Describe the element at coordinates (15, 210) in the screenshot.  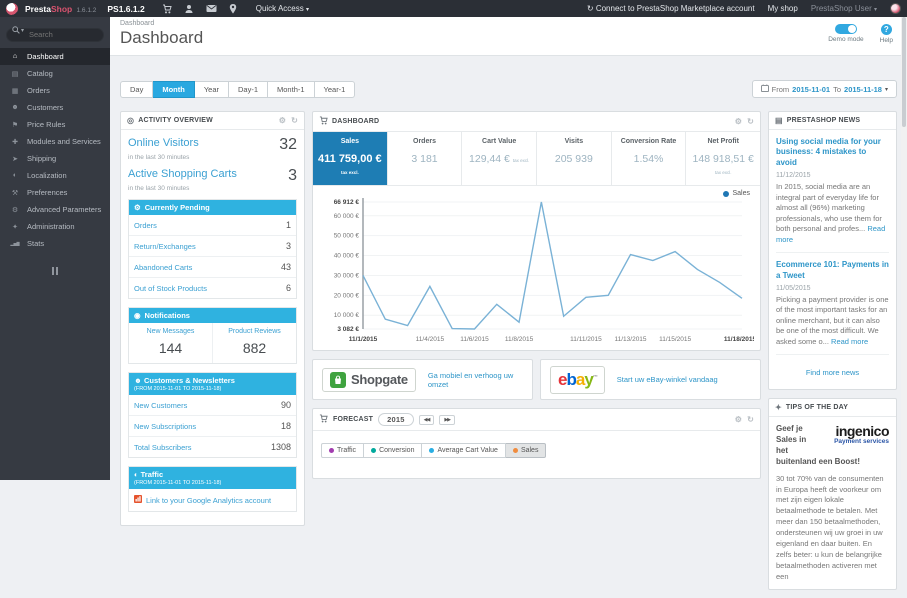
I see `advanced-parameters-icon: ⚙` at that location.